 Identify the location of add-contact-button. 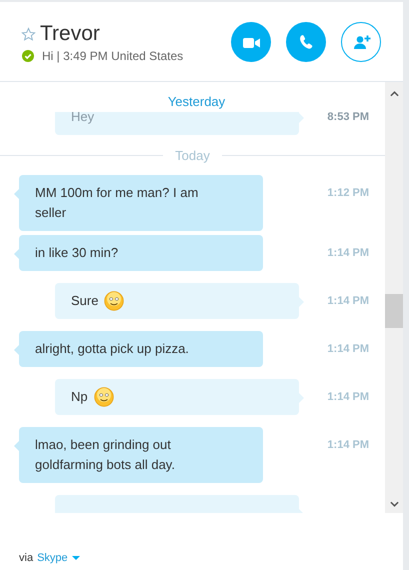
(361, 42).